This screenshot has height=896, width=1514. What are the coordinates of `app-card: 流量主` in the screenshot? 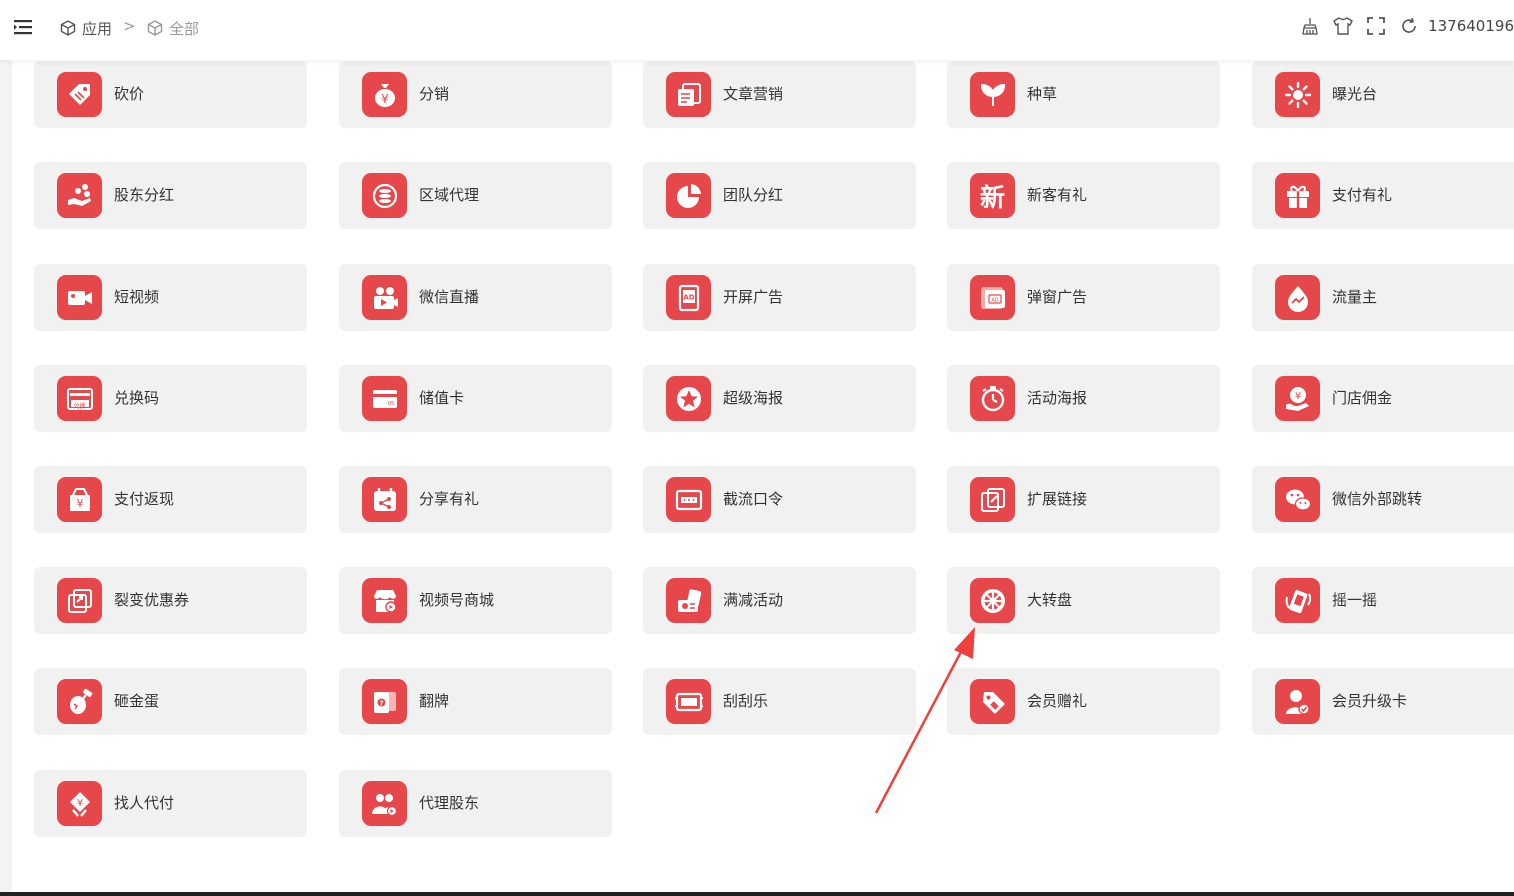 It's located at (1383, 297).